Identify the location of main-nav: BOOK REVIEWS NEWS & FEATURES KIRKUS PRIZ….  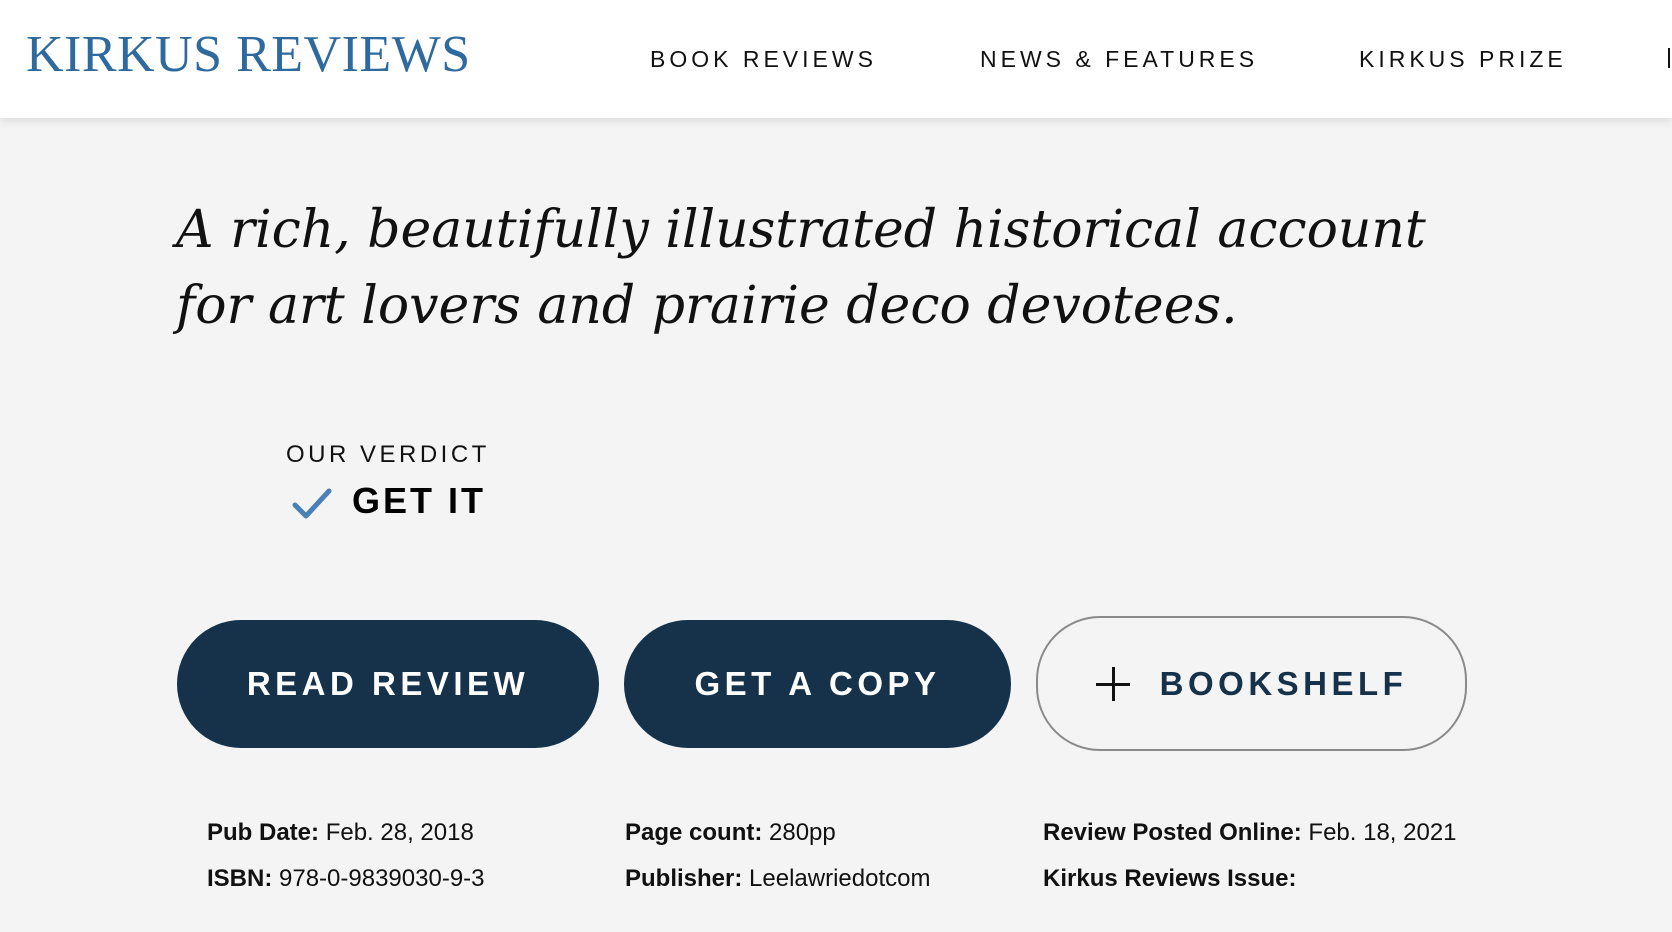
(836, 59).